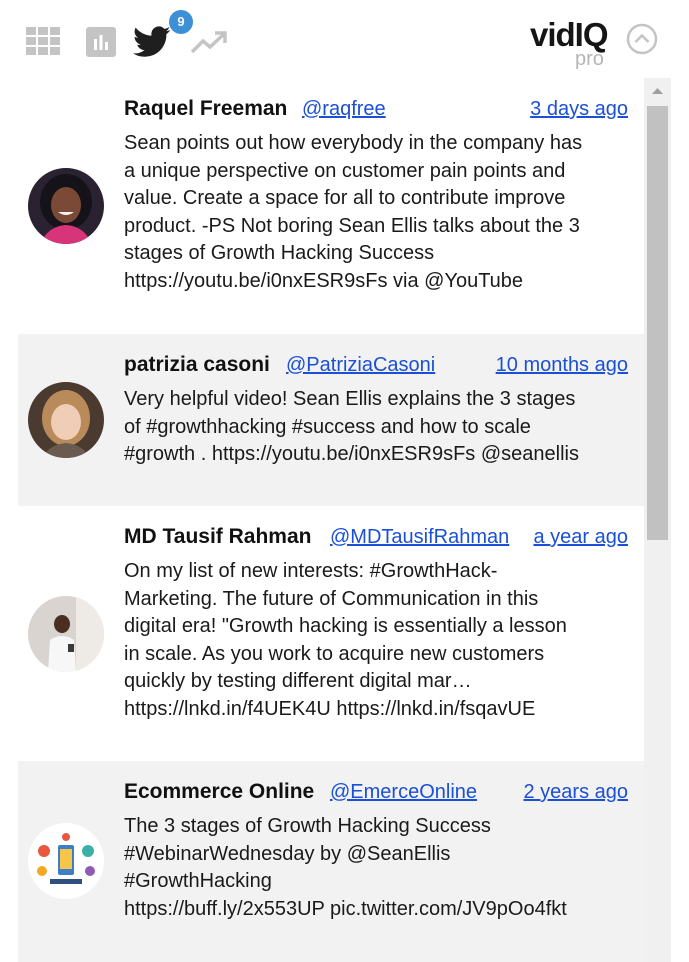 Image resolution: width=689 pixels, height=962 pixels. I want to click on tweet-author-handle: @MDTausifRahman, so click(419, 537).